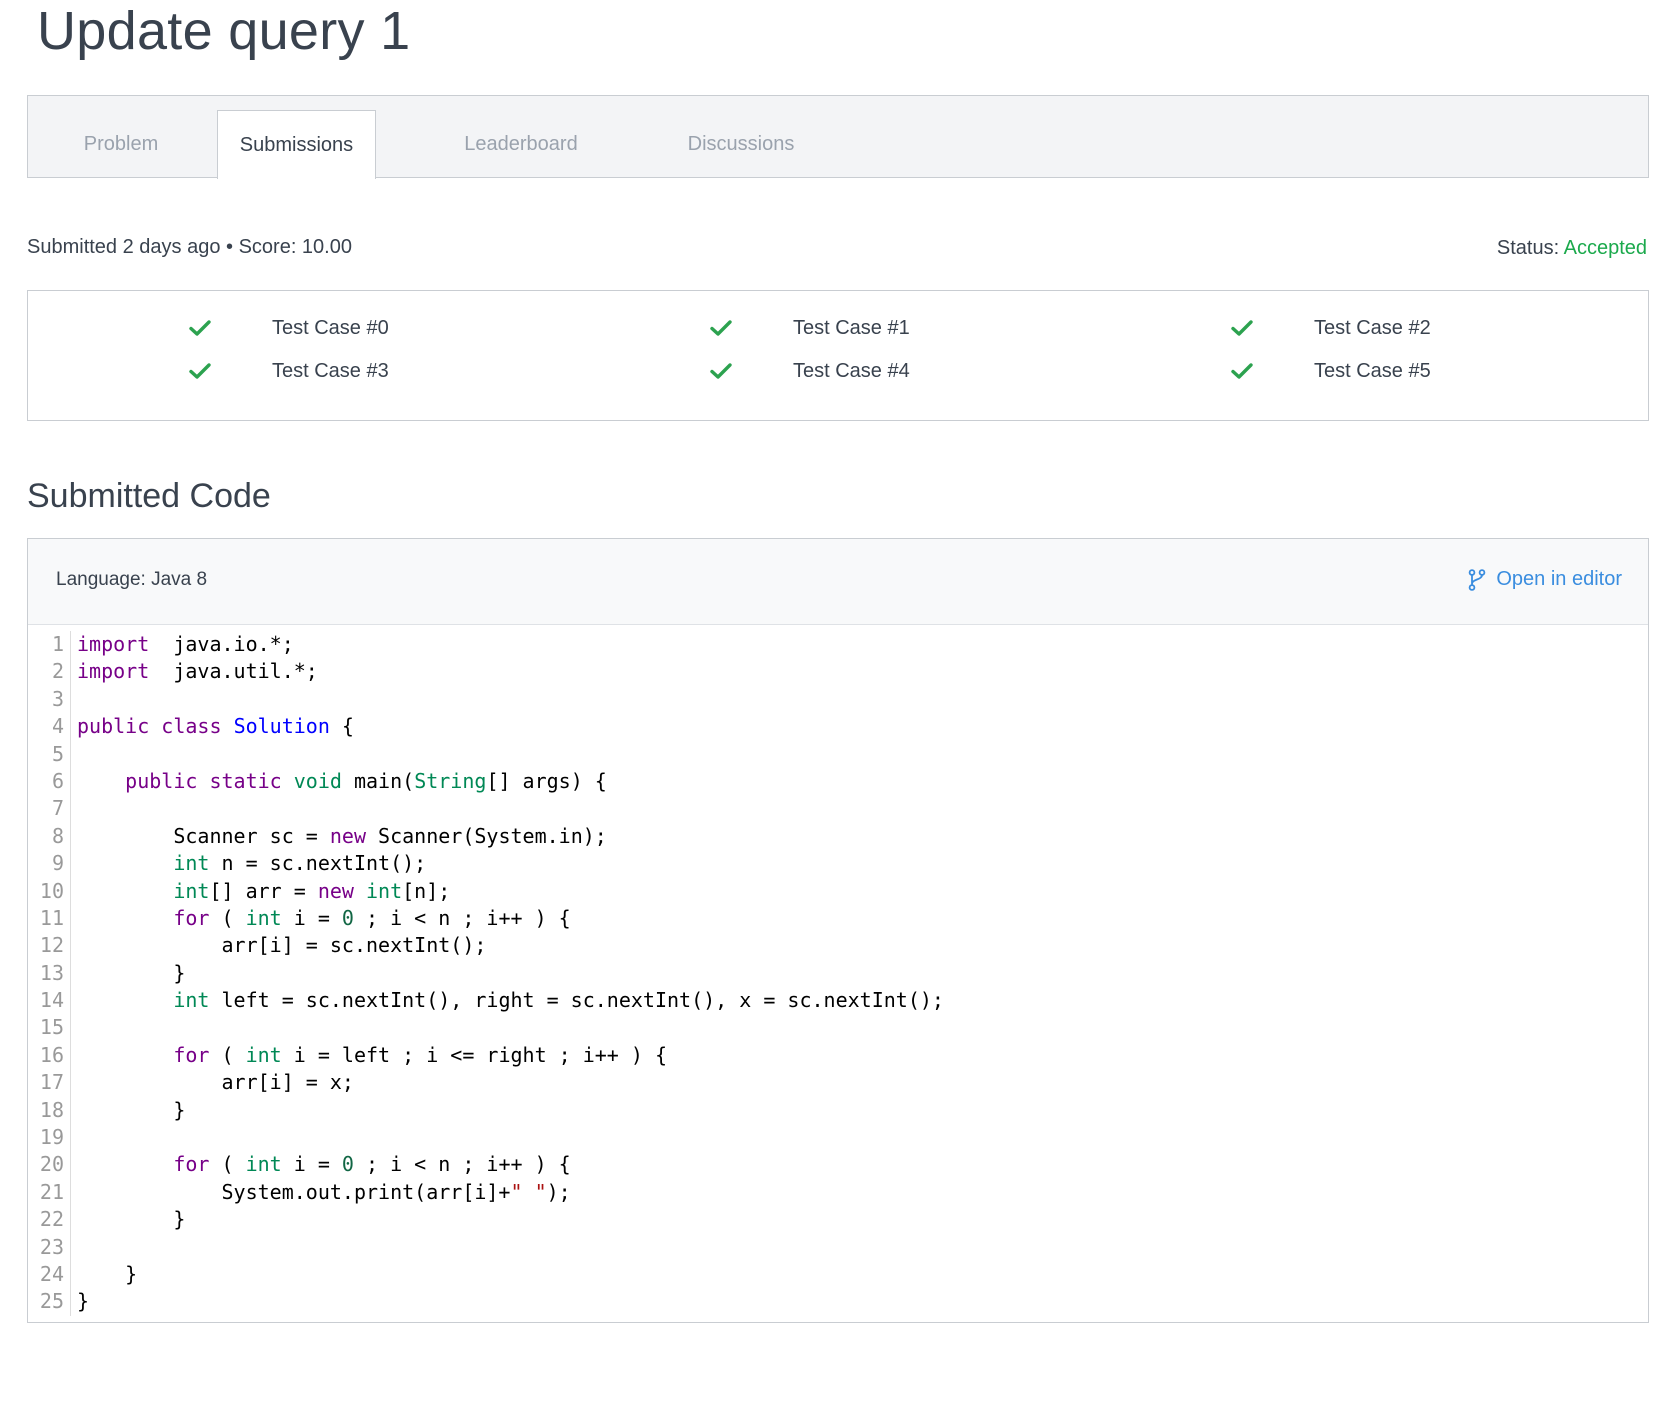 The height and width of the screenshot is (1416, 1676). What do you see at coordinates (215, 726) in the screenshot?
I see `code-text: public class Solution {` at bounding box center [215, 726].